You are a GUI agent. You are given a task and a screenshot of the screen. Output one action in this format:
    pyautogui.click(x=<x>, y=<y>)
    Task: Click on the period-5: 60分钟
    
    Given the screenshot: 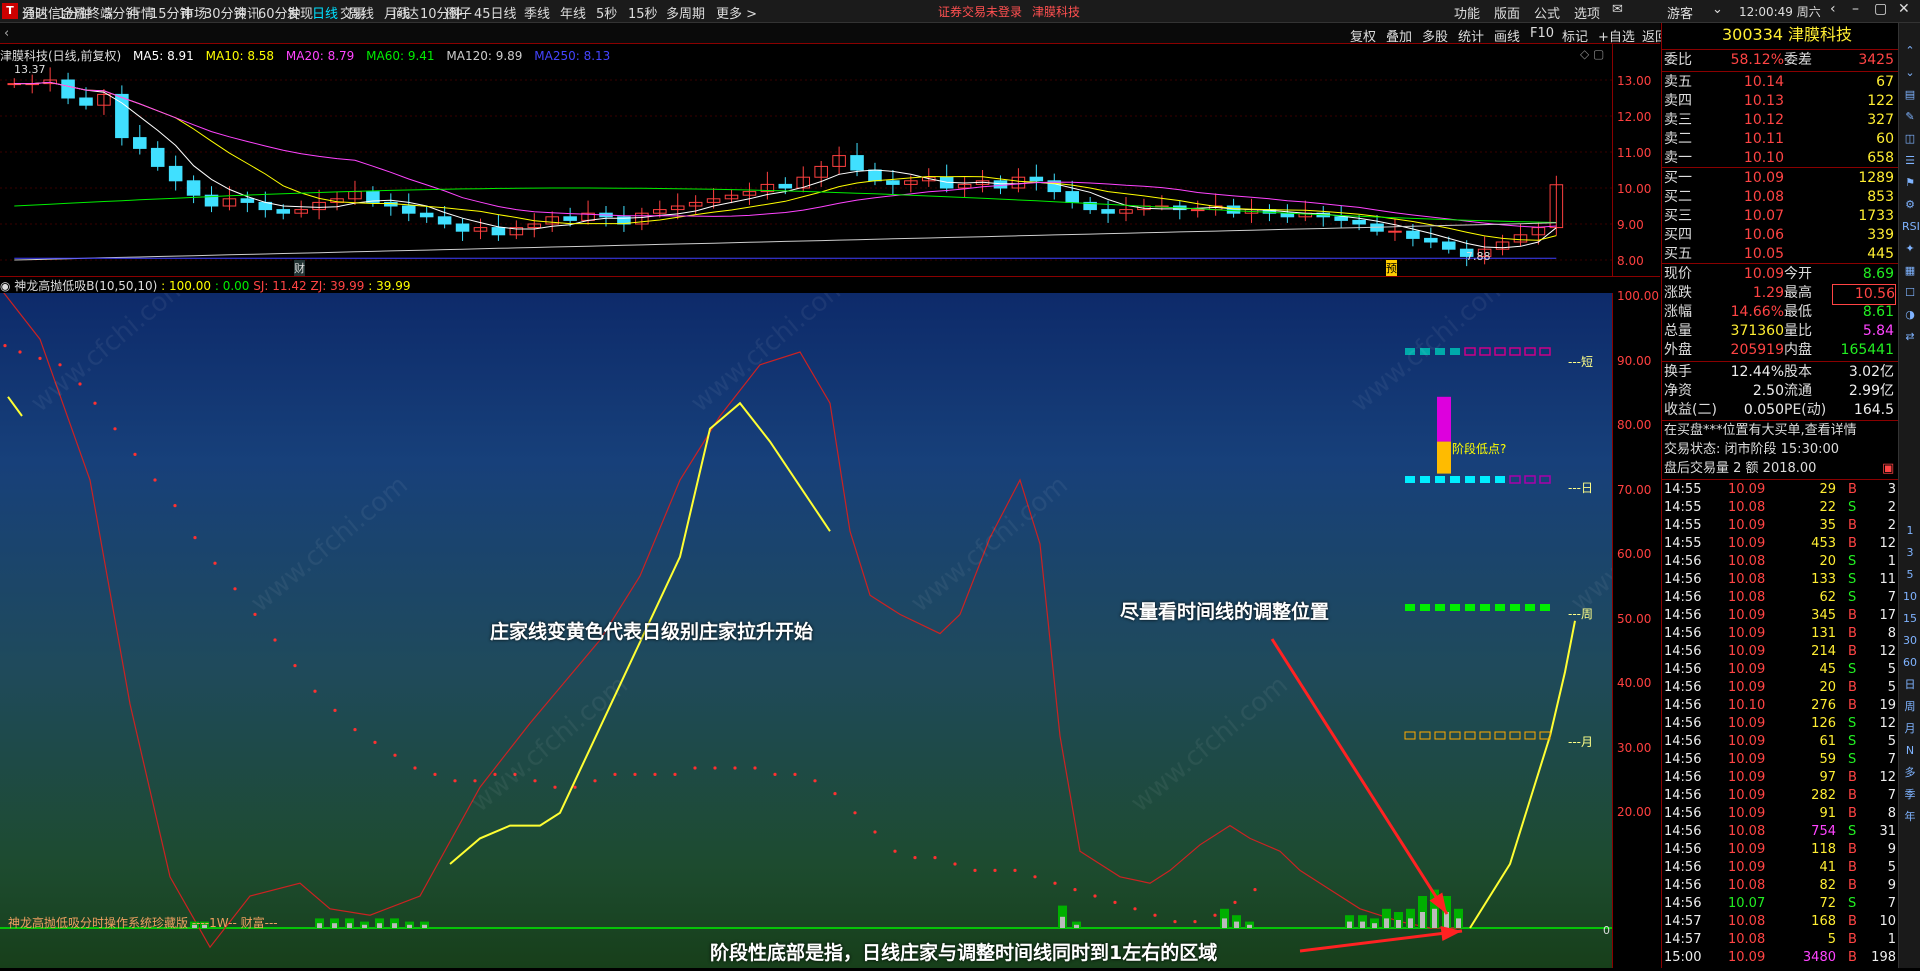 What is the action you would take?
    pyautogui.click(x=279, y=12)
    